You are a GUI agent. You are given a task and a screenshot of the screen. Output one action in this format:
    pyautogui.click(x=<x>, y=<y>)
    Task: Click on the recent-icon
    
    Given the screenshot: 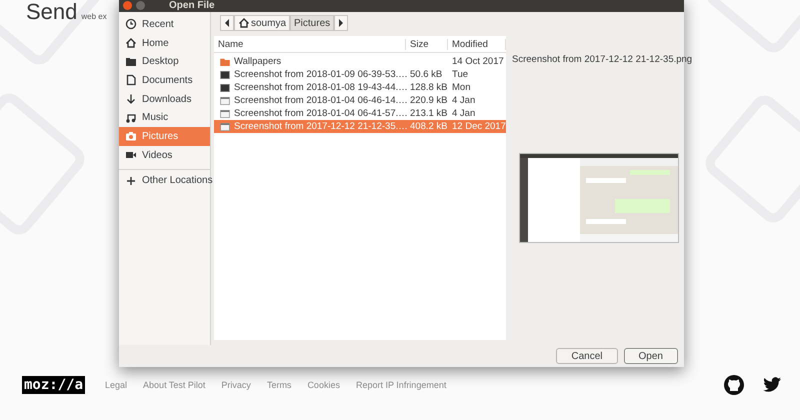 What is the action you would take?
    pyautogui.click(x=131, y=24)
    